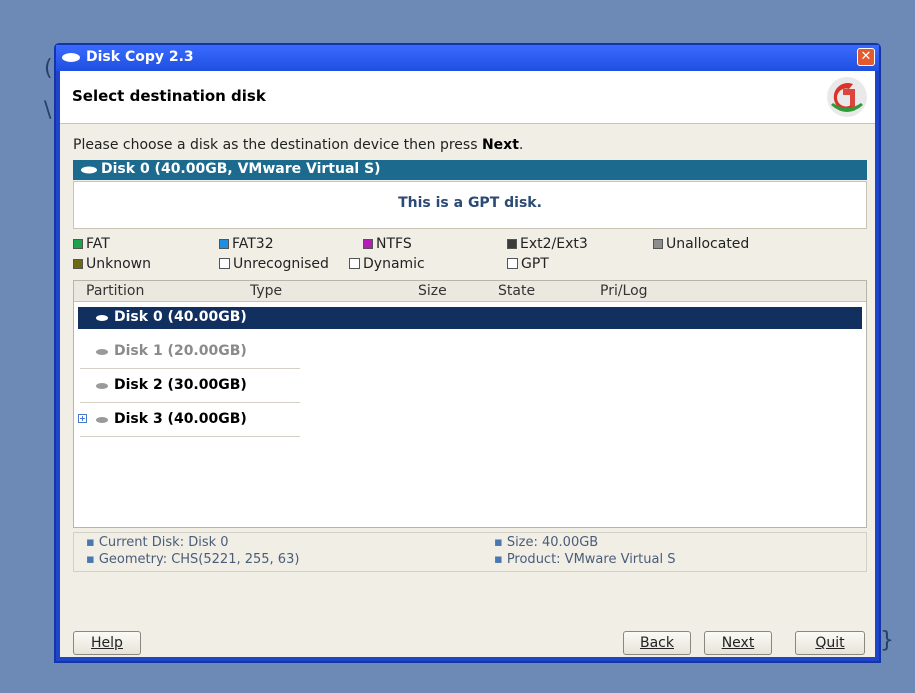 The image size is (915, 693). I want to click on column-state: State, so click(516, 291).